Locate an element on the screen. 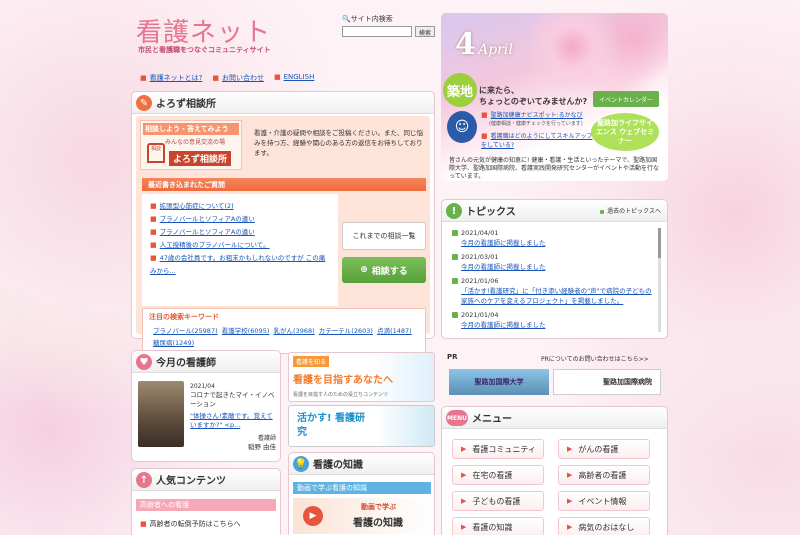  research-main-text: 活かす! 看護研究 is located at coordinates (331, 425).